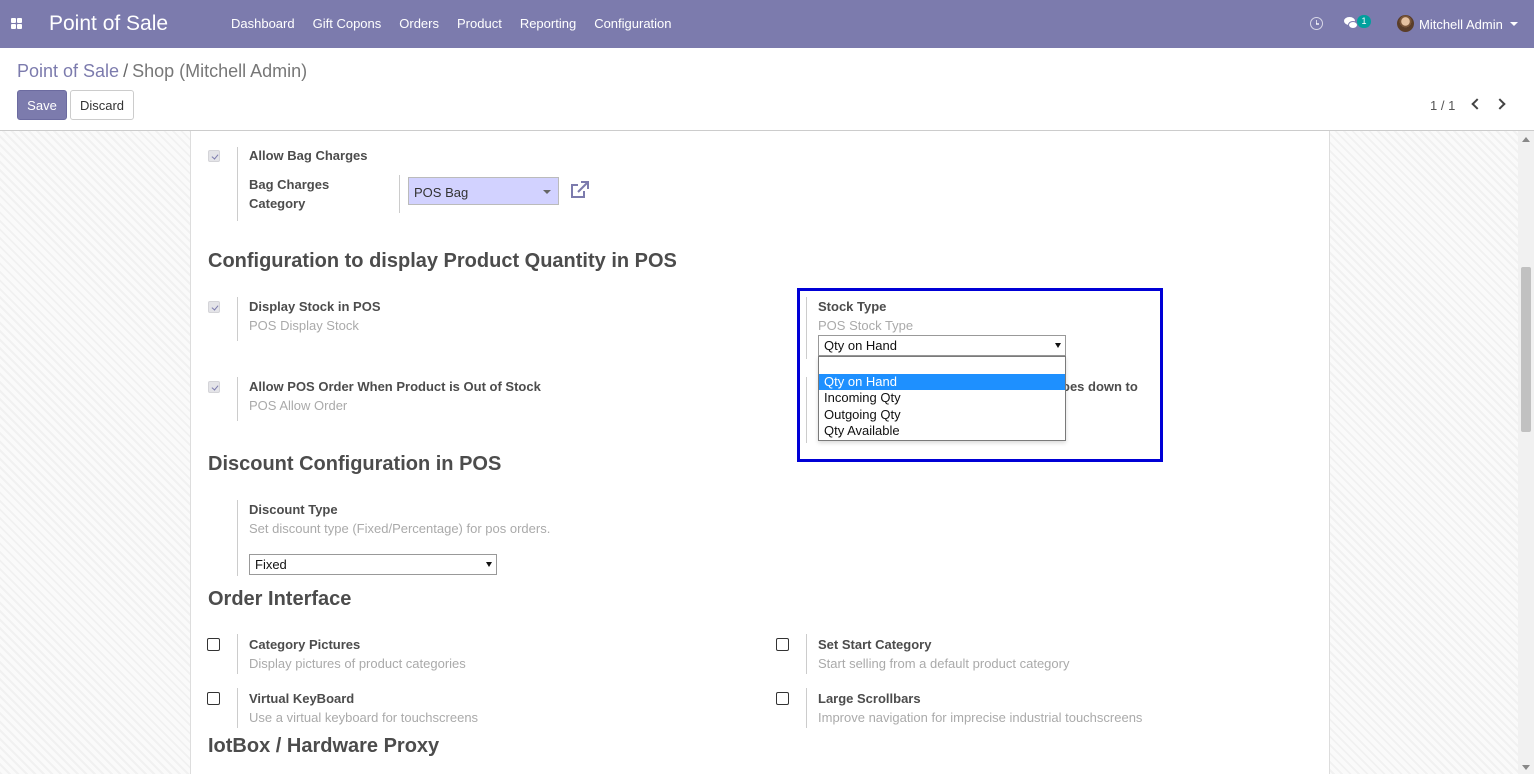 Image resolution: width=1534 pixels, height=774 pixels. What do you see at coordinates (1364, 21) in the screenshot?
I see `messages-count-badge: 1` at bounding box center [1364, 21].